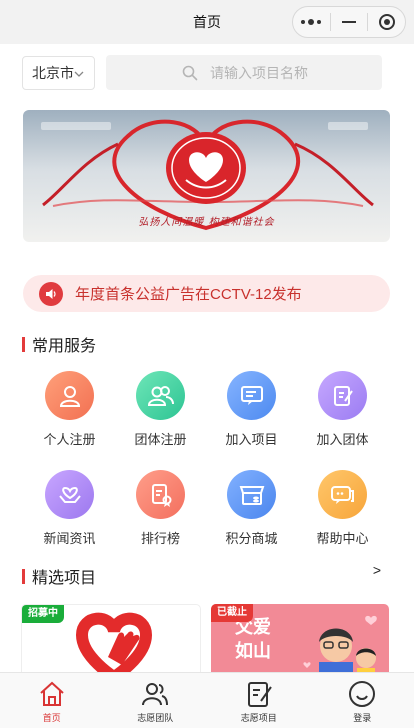 This screenshot has height=728, width=414. I want to click on service-points-mall: 积分商城, so click(251, 508).